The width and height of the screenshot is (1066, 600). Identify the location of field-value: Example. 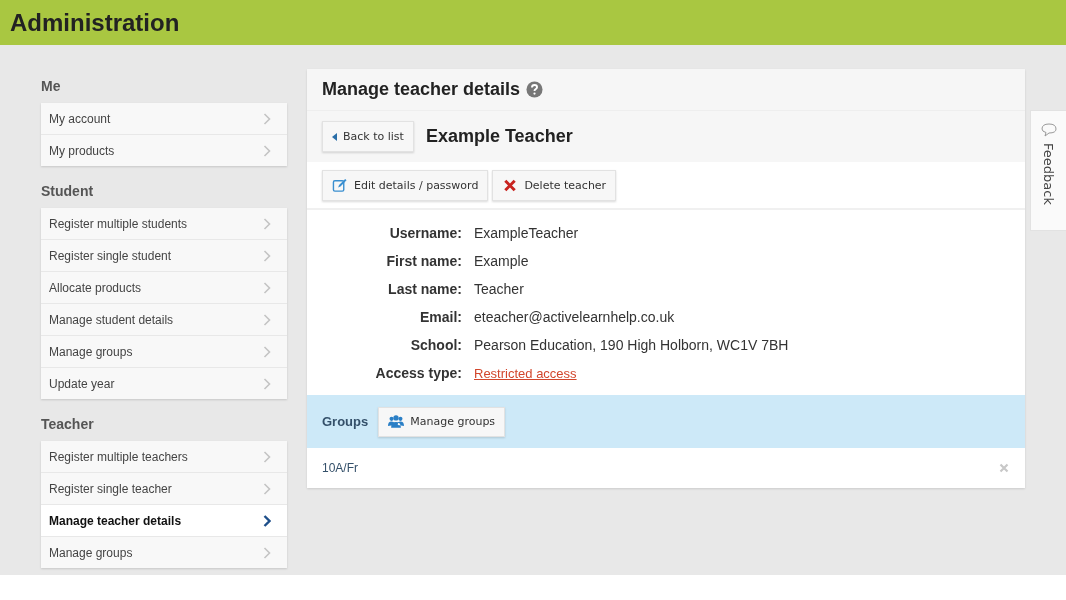
(501, 261).